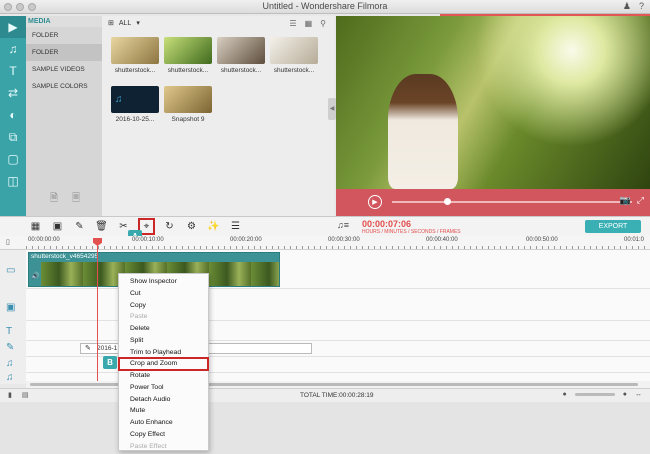 Image resolution: width=650 pixels, height=454 pixels. I want to click on window-title: Untitled - Wondershare Filmora, so click(325, 6).